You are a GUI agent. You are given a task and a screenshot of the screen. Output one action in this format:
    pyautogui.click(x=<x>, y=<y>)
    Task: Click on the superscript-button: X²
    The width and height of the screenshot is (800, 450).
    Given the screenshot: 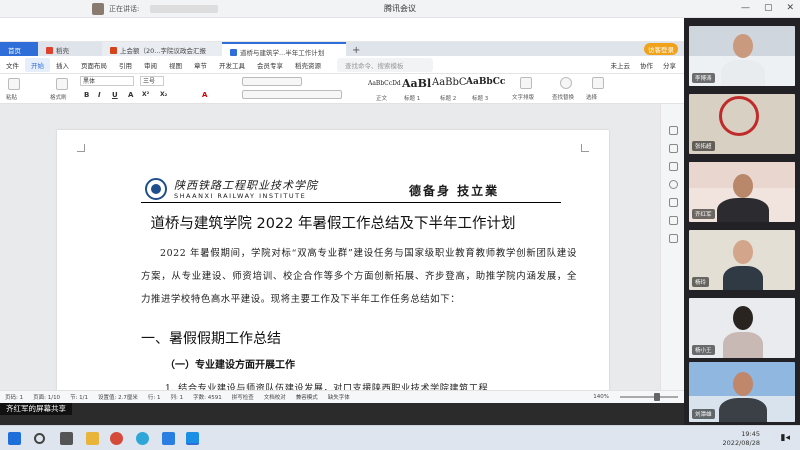 What is the action you would take?
    pyautogui.click(x=145, y=94)
    